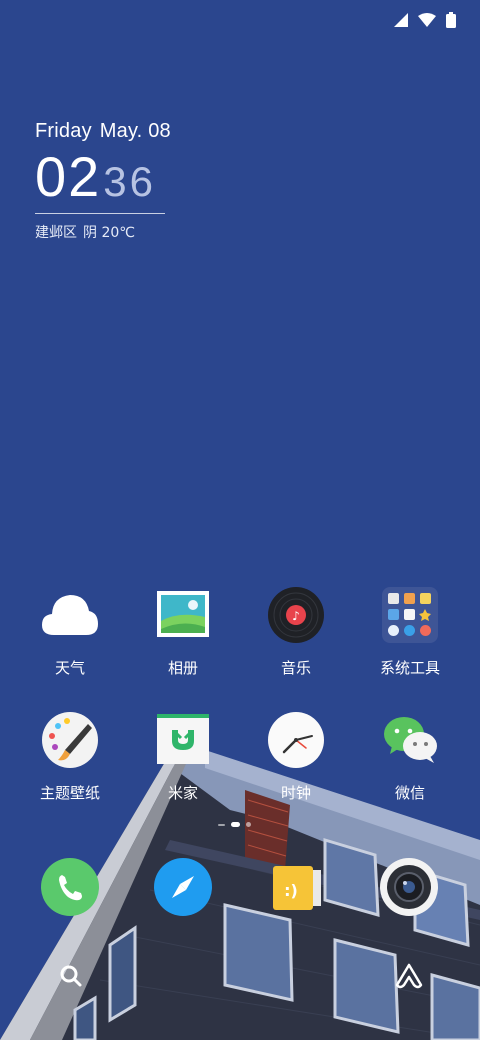  What do you see at coordinates (56, 233) in the screenshot?
I see `location-text: 建邺区` at bounding box center [56, 233].